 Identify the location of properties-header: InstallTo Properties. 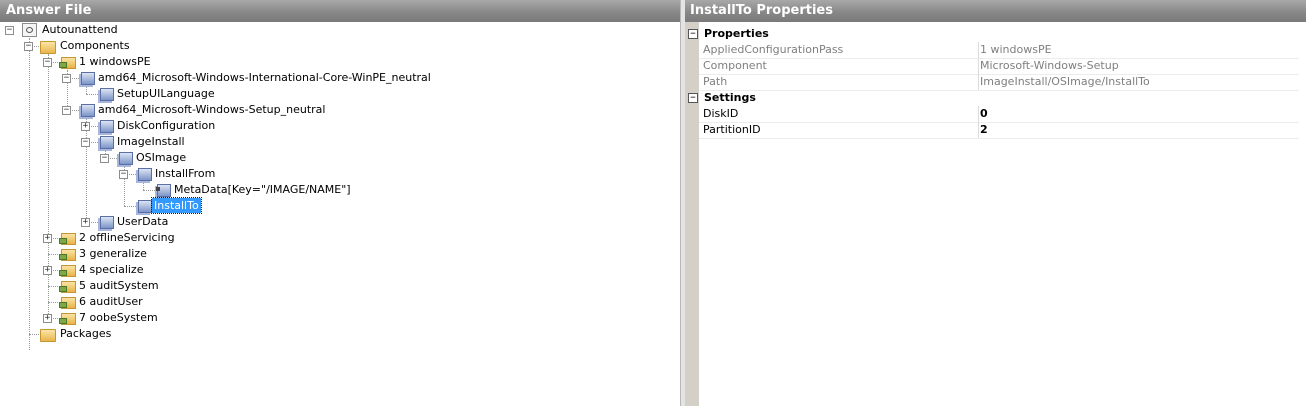
(995, 11).